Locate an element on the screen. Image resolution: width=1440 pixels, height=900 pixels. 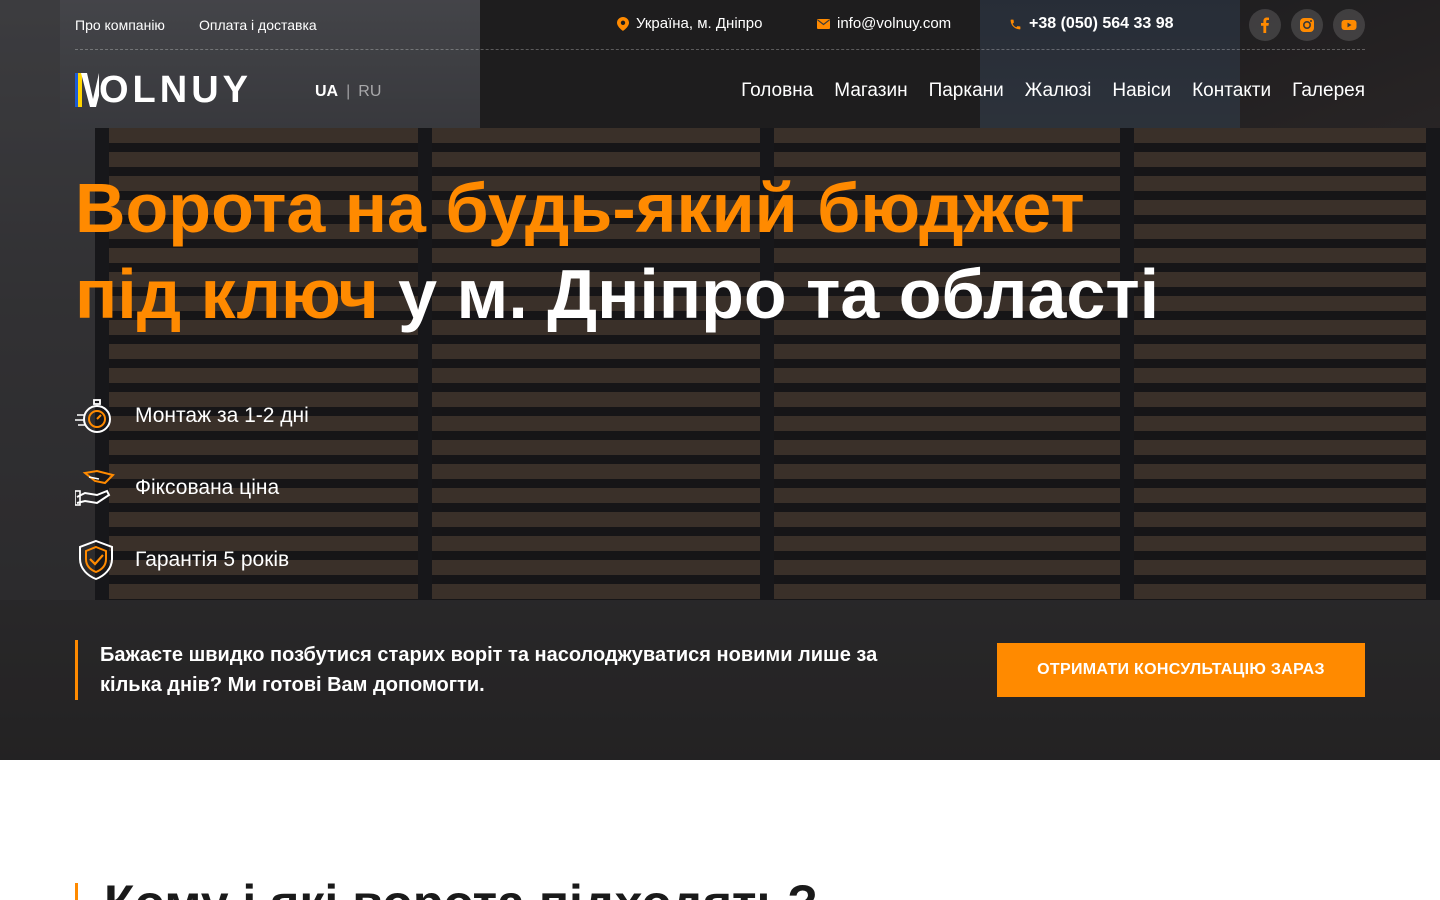
section-accent-bar is located at coordinates (76, 891).